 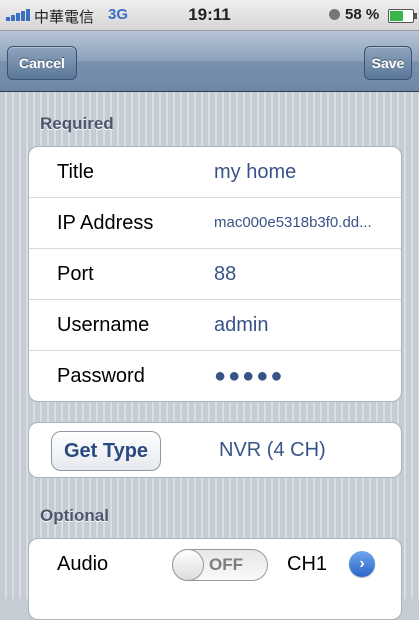 What do you see at coordinates (334, 14) in the screenshot?
I see `rotation-lock-icon` at bounding box center [334, 14].